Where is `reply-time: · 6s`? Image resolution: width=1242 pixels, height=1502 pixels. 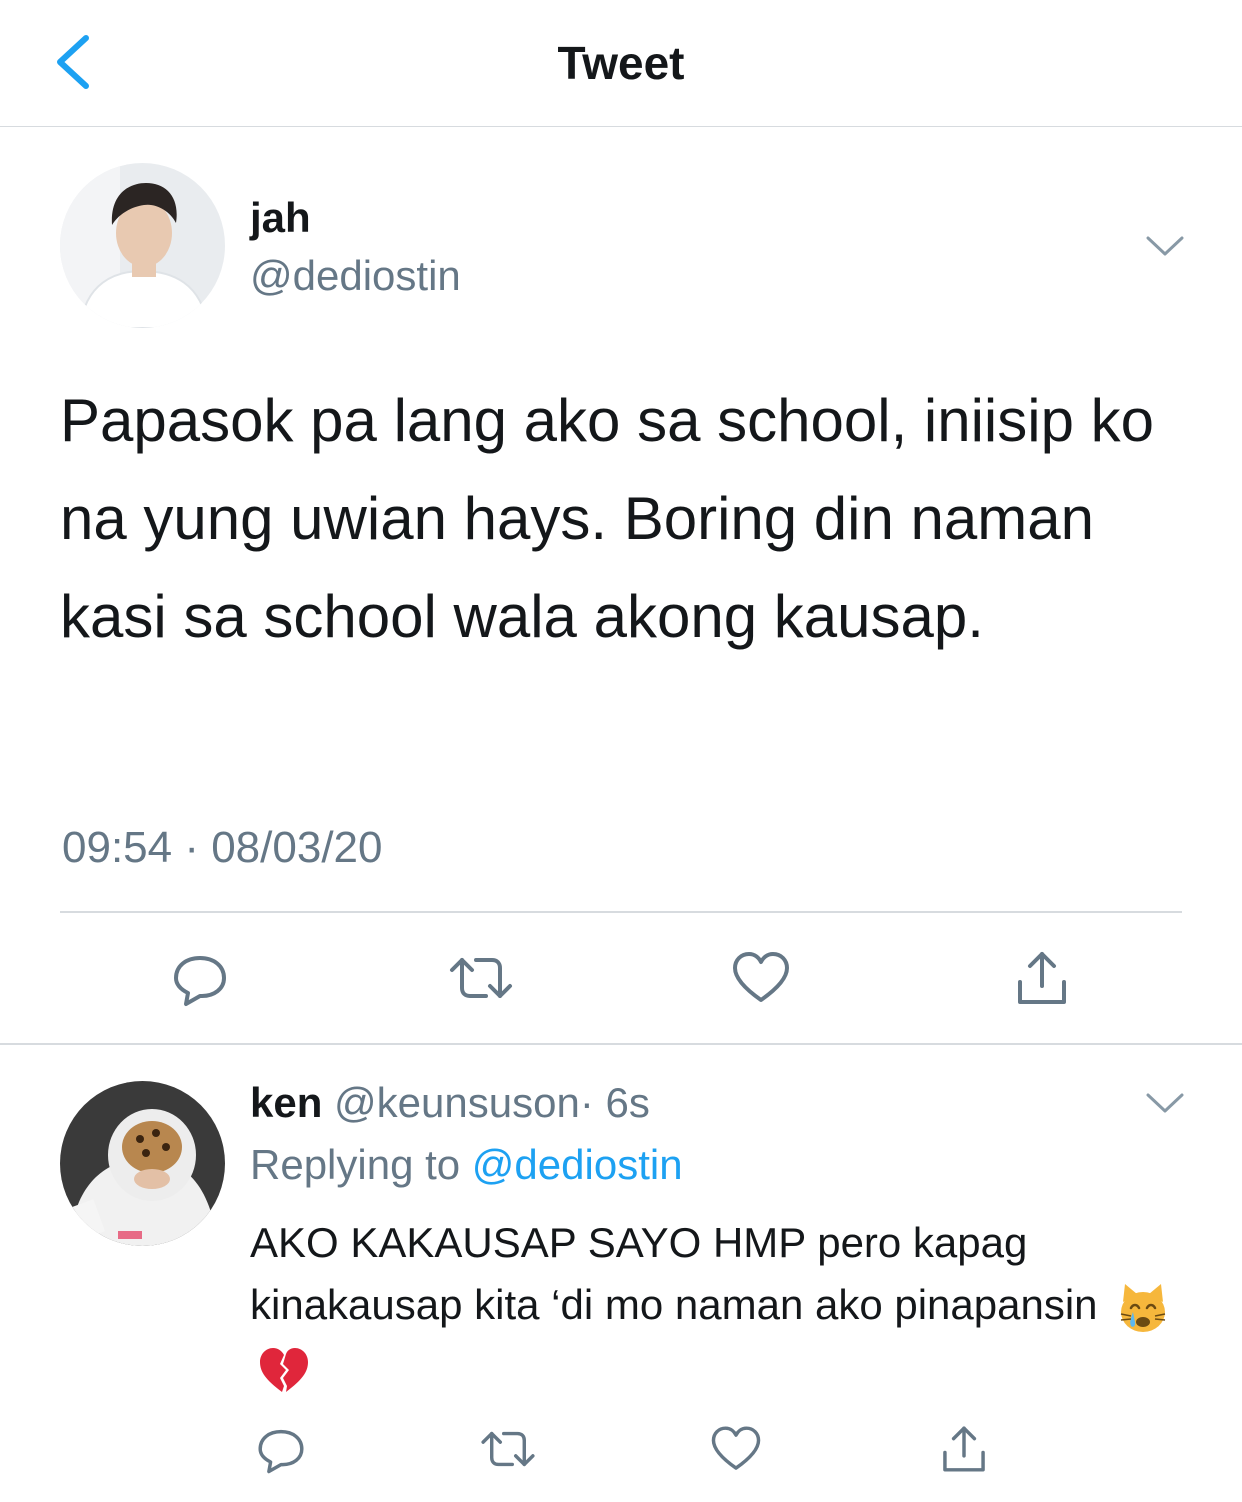 reply-time: · 6s is located at coordinates (614, 1102).